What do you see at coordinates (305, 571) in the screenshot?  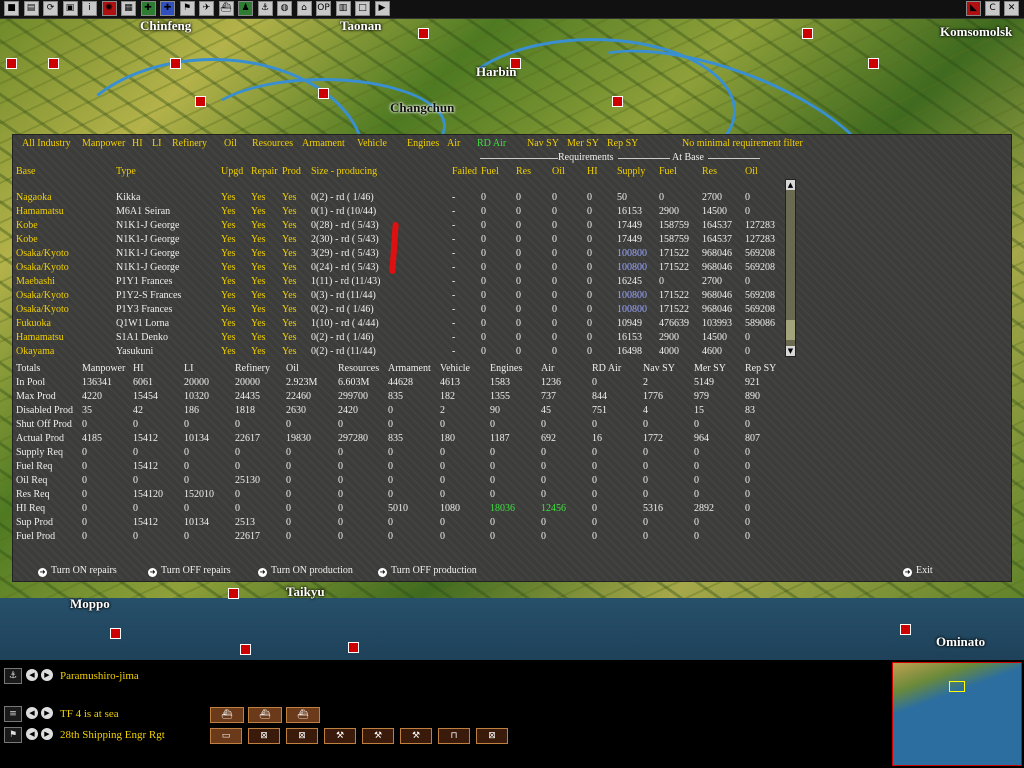 I see `turn-on-production-button: ➜ Turn ON production` at bounding box center [305, 571].